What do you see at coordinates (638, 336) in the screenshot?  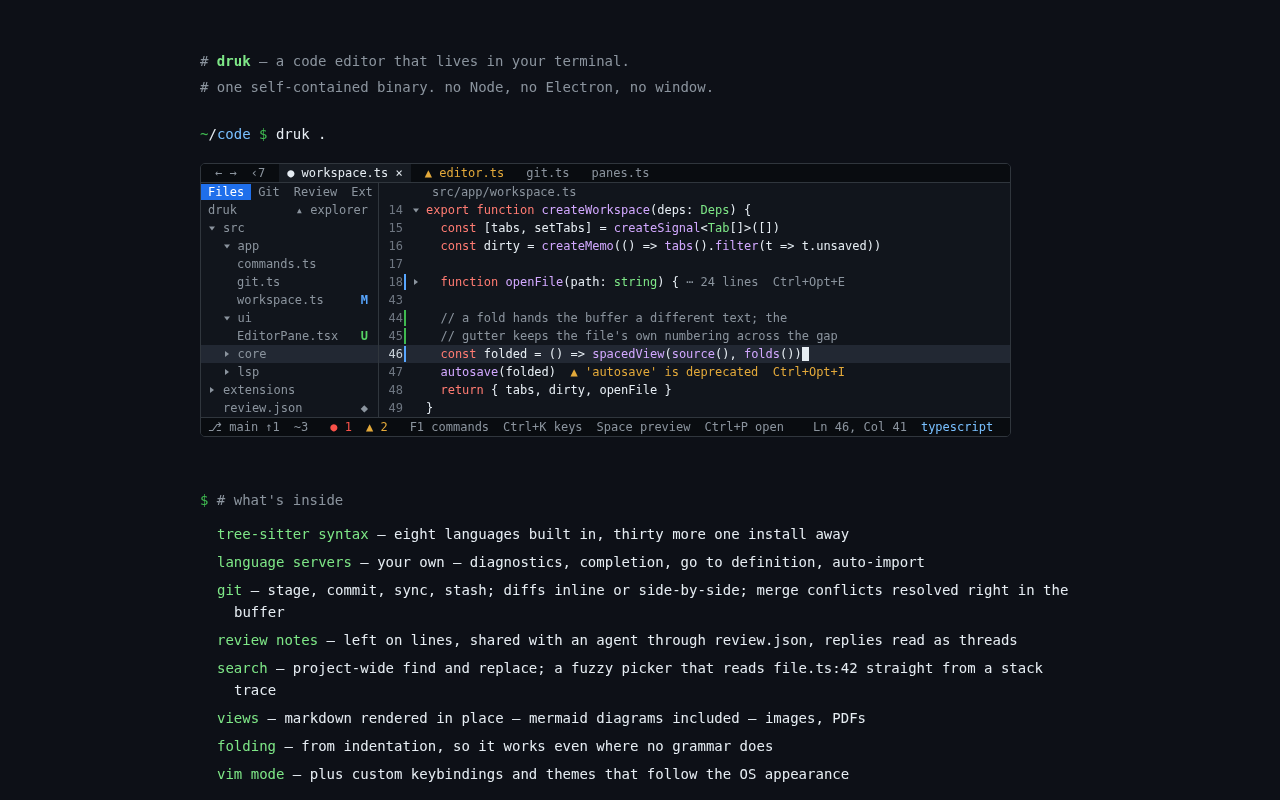 I see `code-line: // gutter keeps the file's own numbering across the gap` at bounding box center [638, 336].